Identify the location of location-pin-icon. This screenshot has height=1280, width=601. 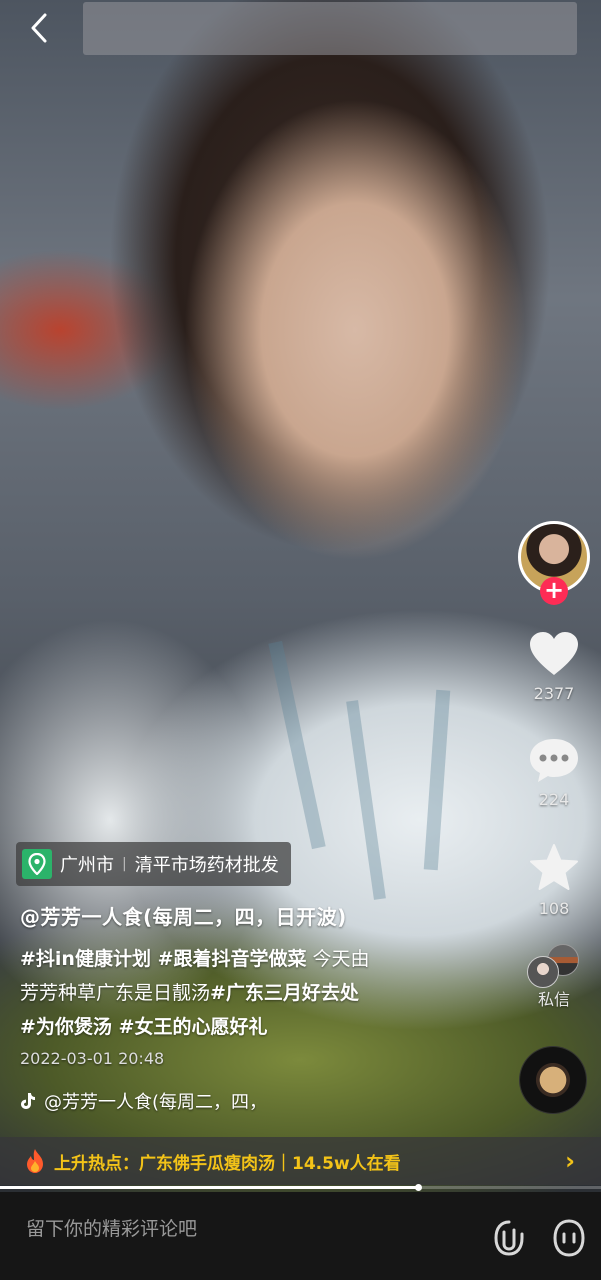
(37, 864).